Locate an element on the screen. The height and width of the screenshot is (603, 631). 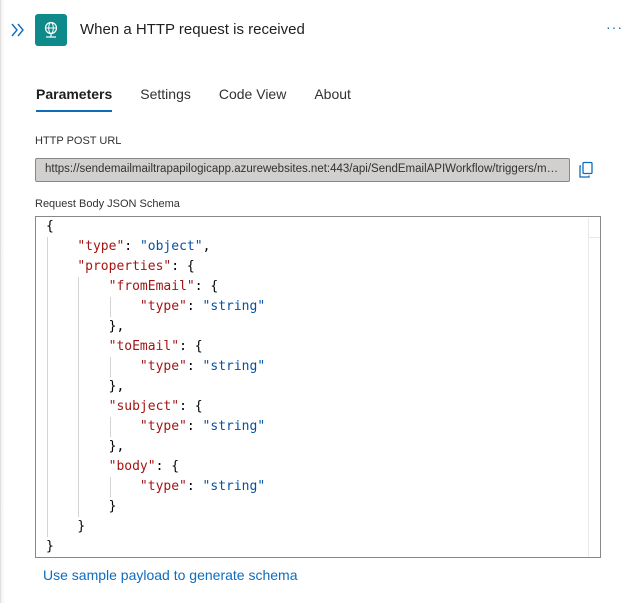
tab-settings: Settings is located at coordinates (165, 98).